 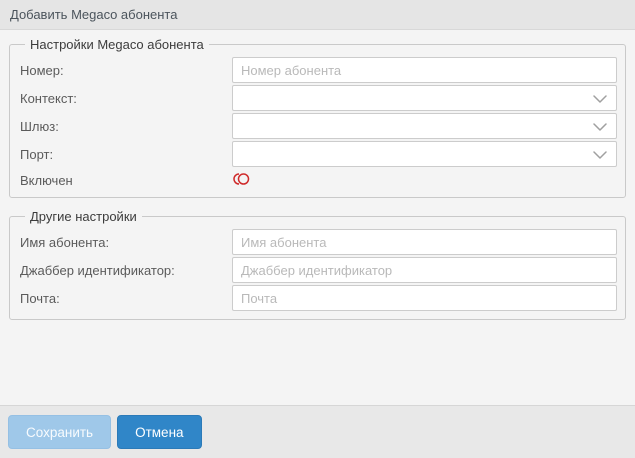 I want to click on gateway-label: Шлюз:, so click(x=39, y=126).